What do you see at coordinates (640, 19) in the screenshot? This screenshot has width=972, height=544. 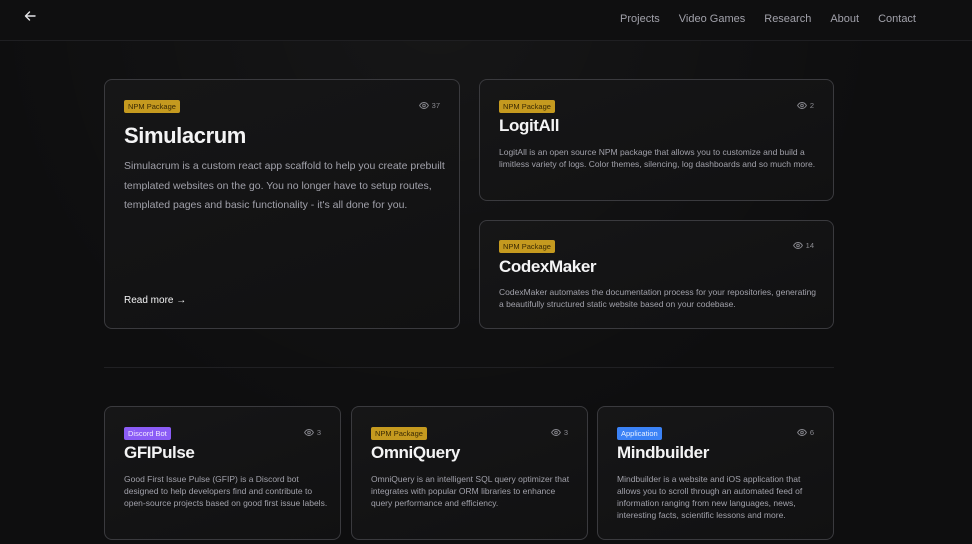 I see `nav-link-projects: Projects` at bounding box center [640, 19].